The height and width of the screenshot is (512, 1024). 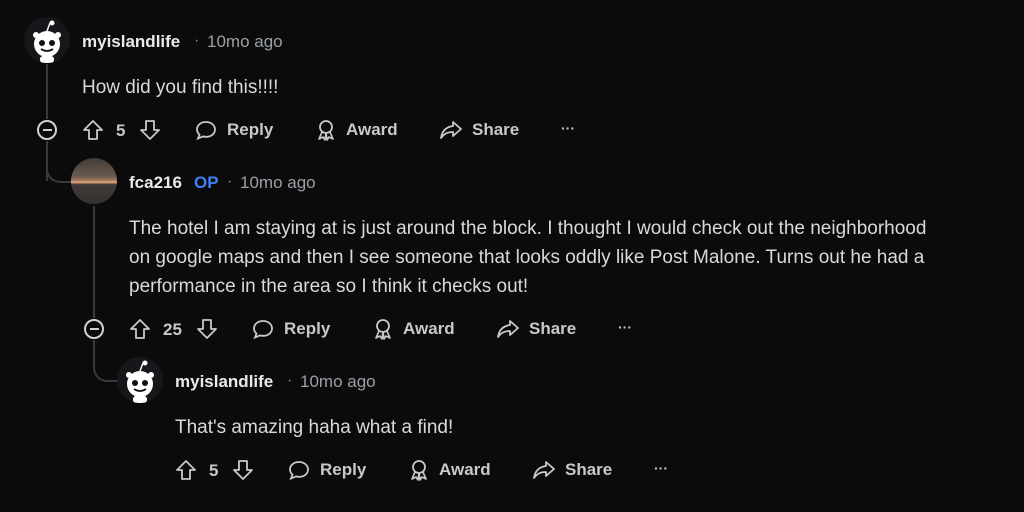 I want to click on op-badge: OP, so click(x=206, y=182).